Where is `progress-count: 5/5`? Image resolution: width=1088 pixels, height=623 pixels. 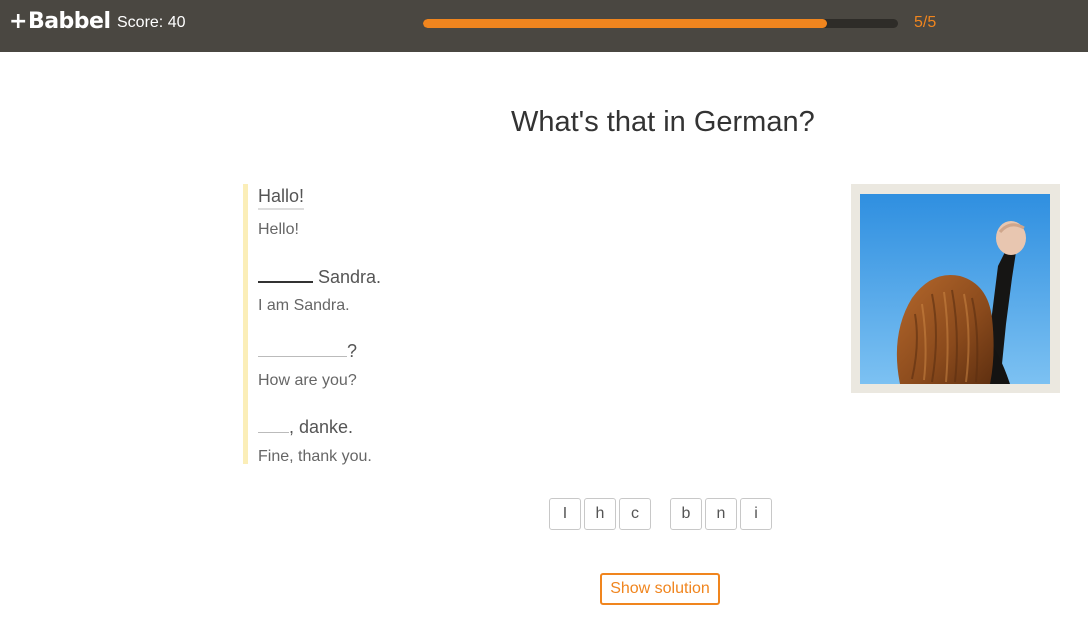
progress-count: 5/5 is located at coordinates (925, 22).